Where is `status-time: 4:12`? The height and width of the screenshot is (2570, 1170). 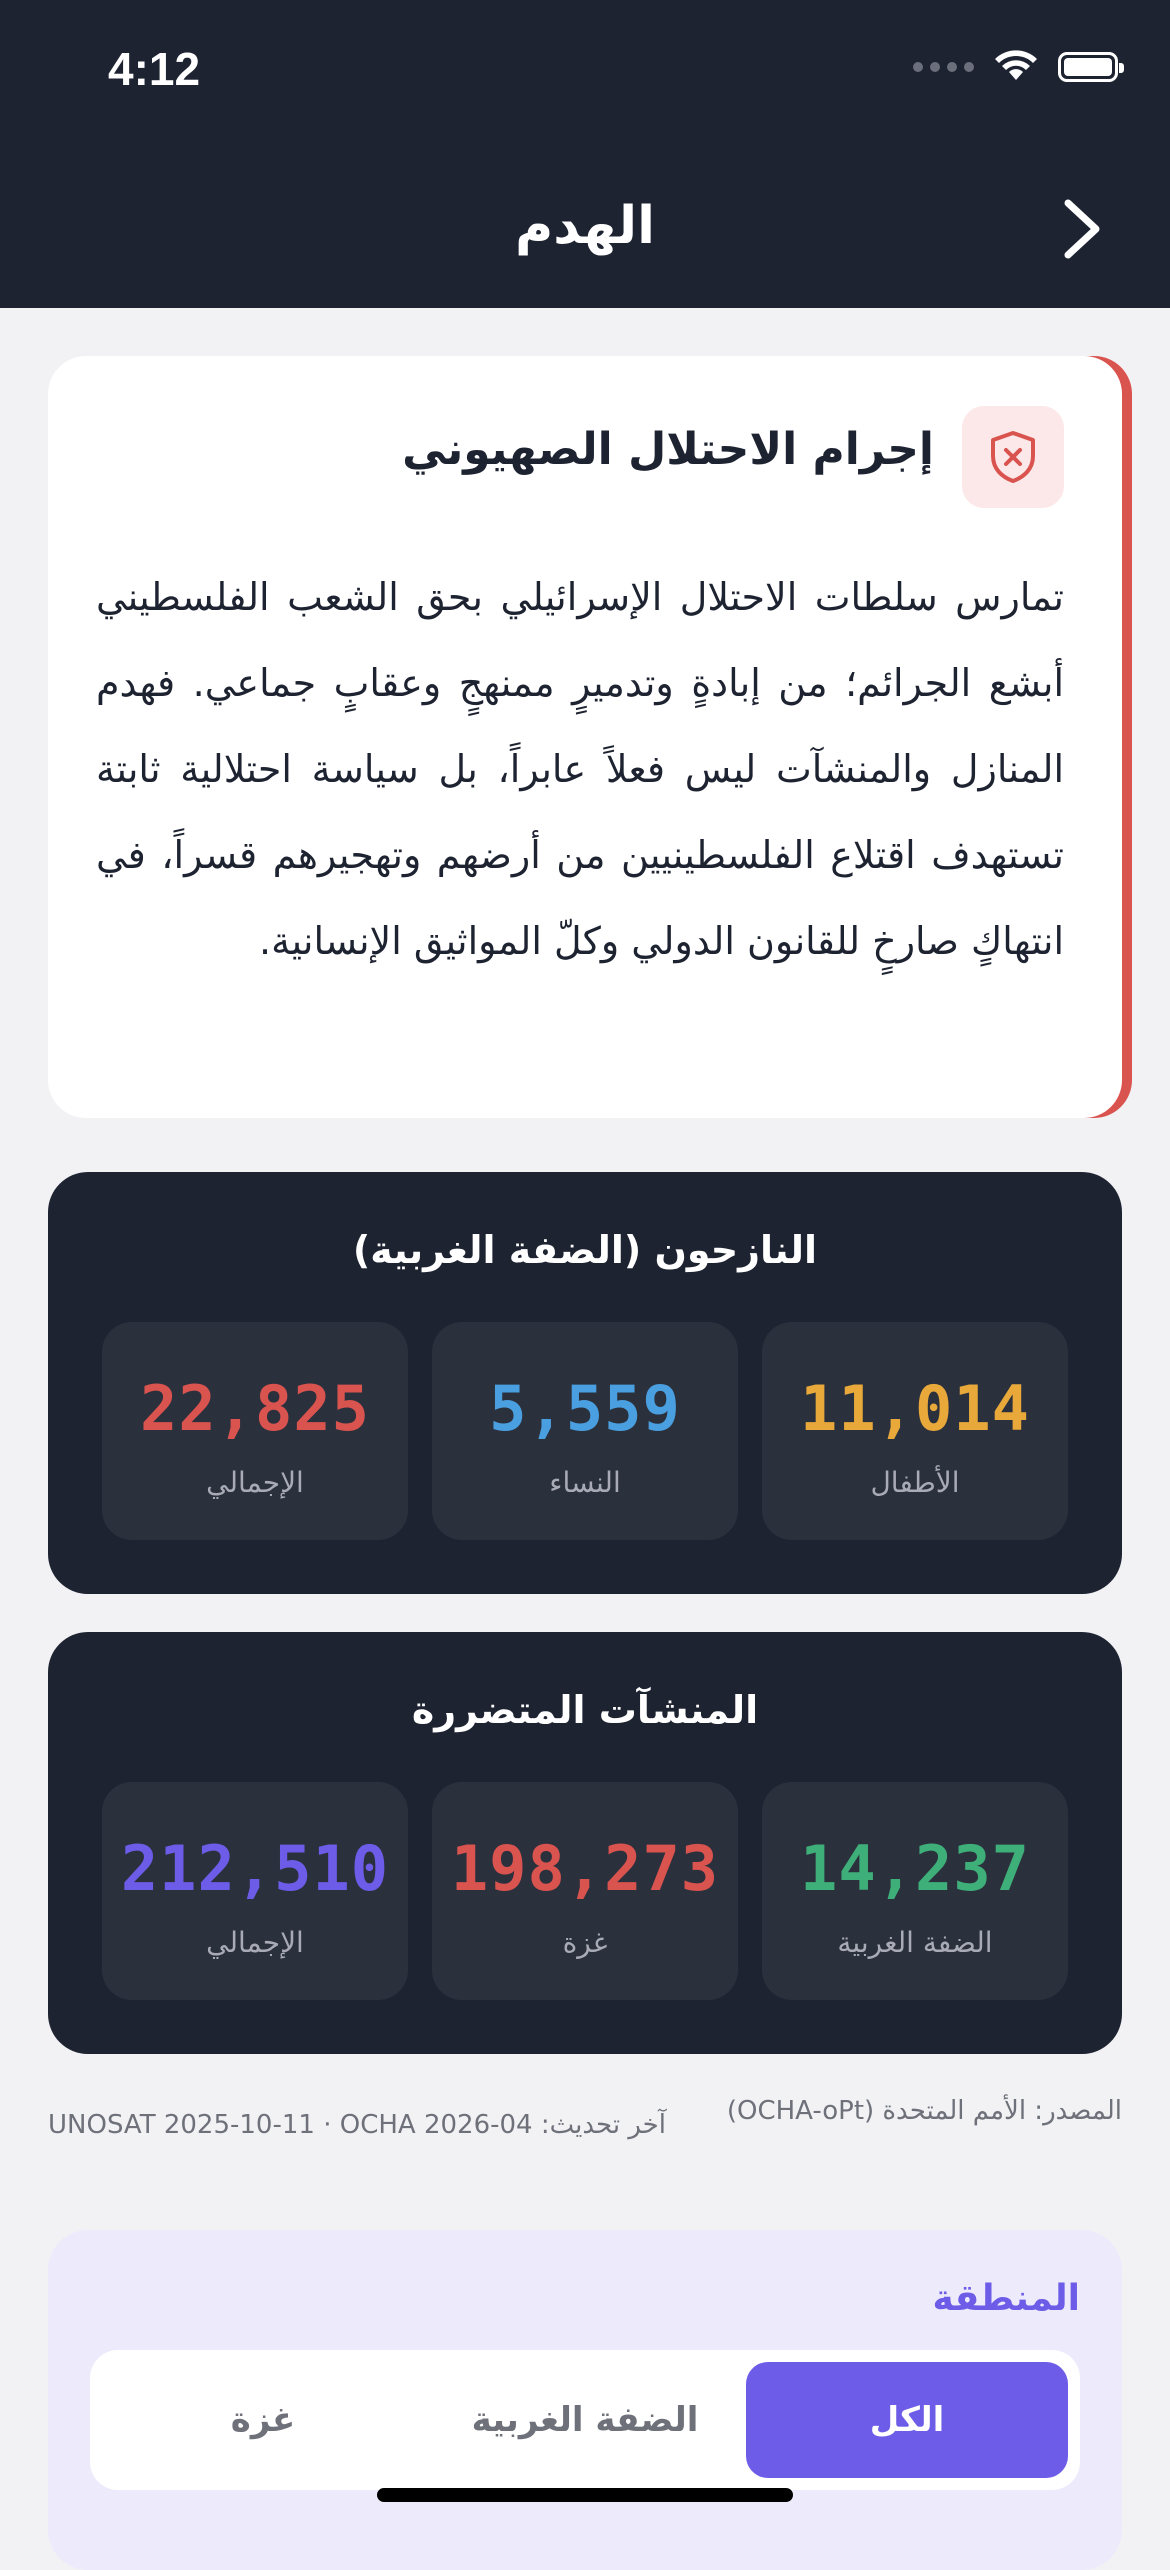 status-time: 4:12 is located at coordinates (154, 69).